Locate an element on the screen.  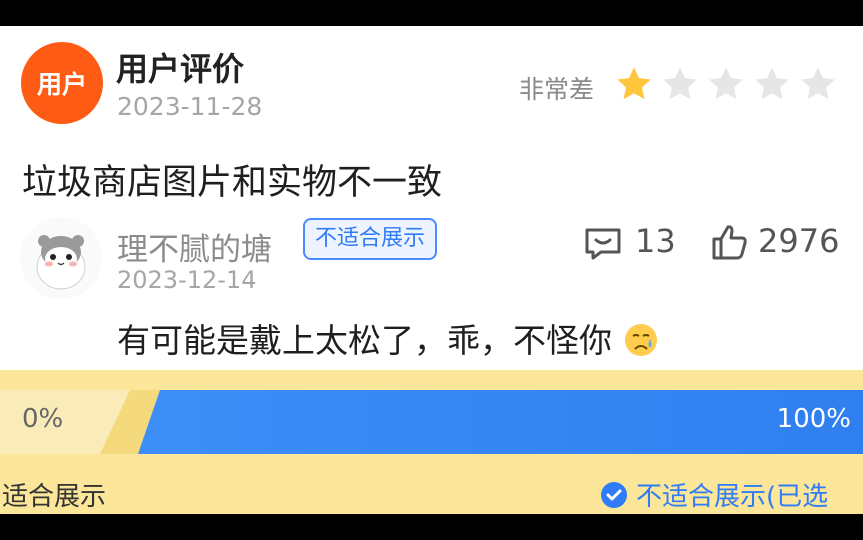
vote-bar-fill is located at coordinates (500, 422).